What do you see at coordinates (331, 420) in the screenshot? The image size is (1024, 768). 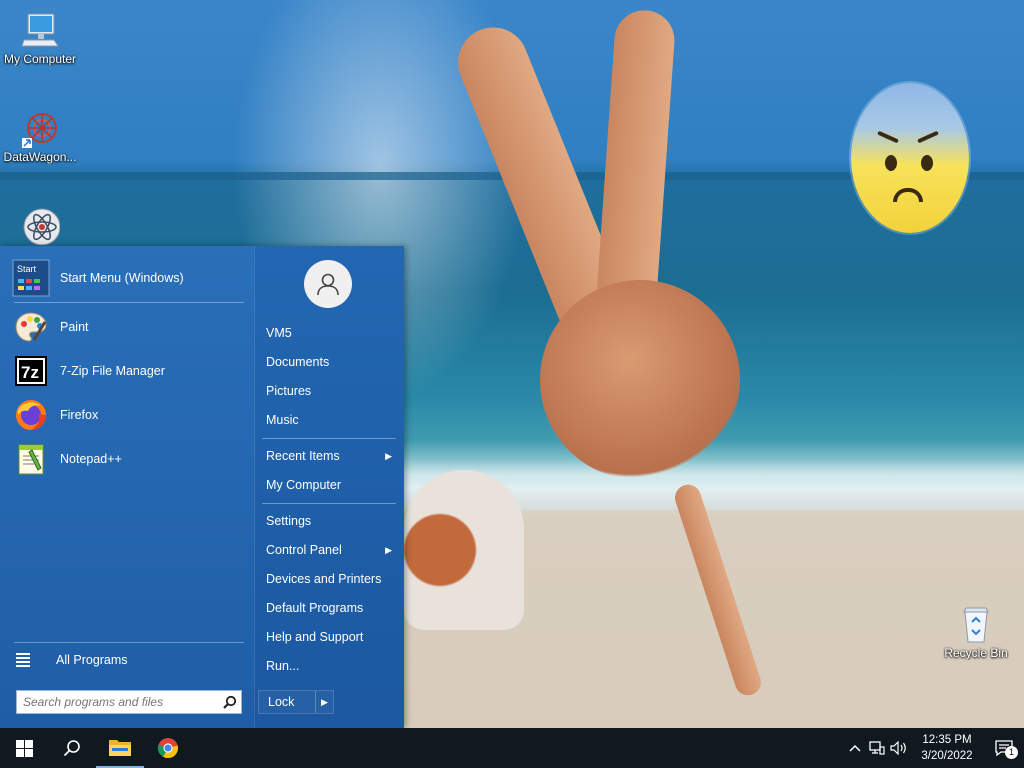 I see `start-link-music: Music` at bounding box center [331, 420].